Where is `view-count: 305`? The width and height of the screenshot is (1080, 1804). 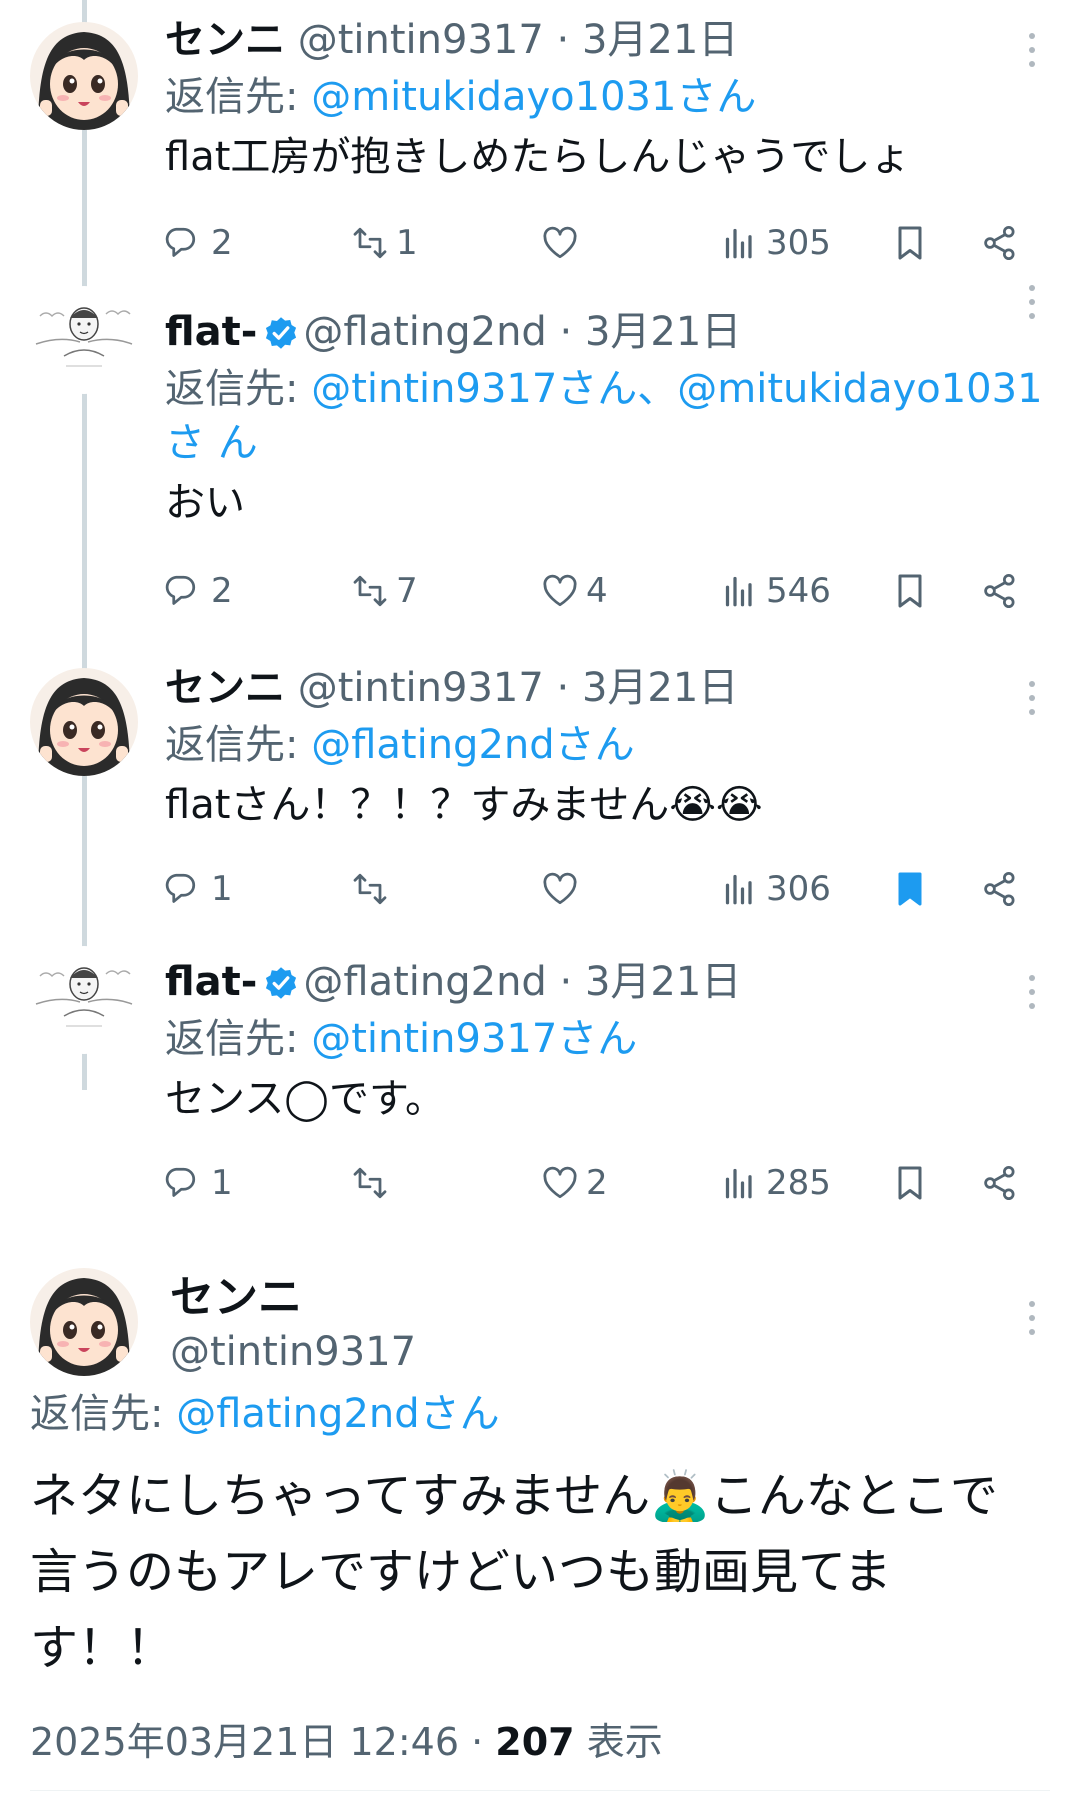
view-count: 305 is located at coordinates (798, 243).